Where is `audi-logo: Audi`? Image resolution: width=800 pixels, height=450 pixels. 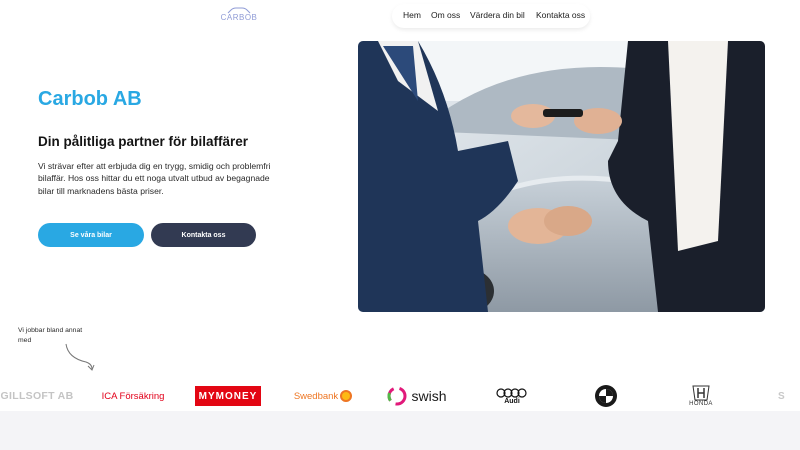 audi-logo: Audi is located at coordinates (512, 396).